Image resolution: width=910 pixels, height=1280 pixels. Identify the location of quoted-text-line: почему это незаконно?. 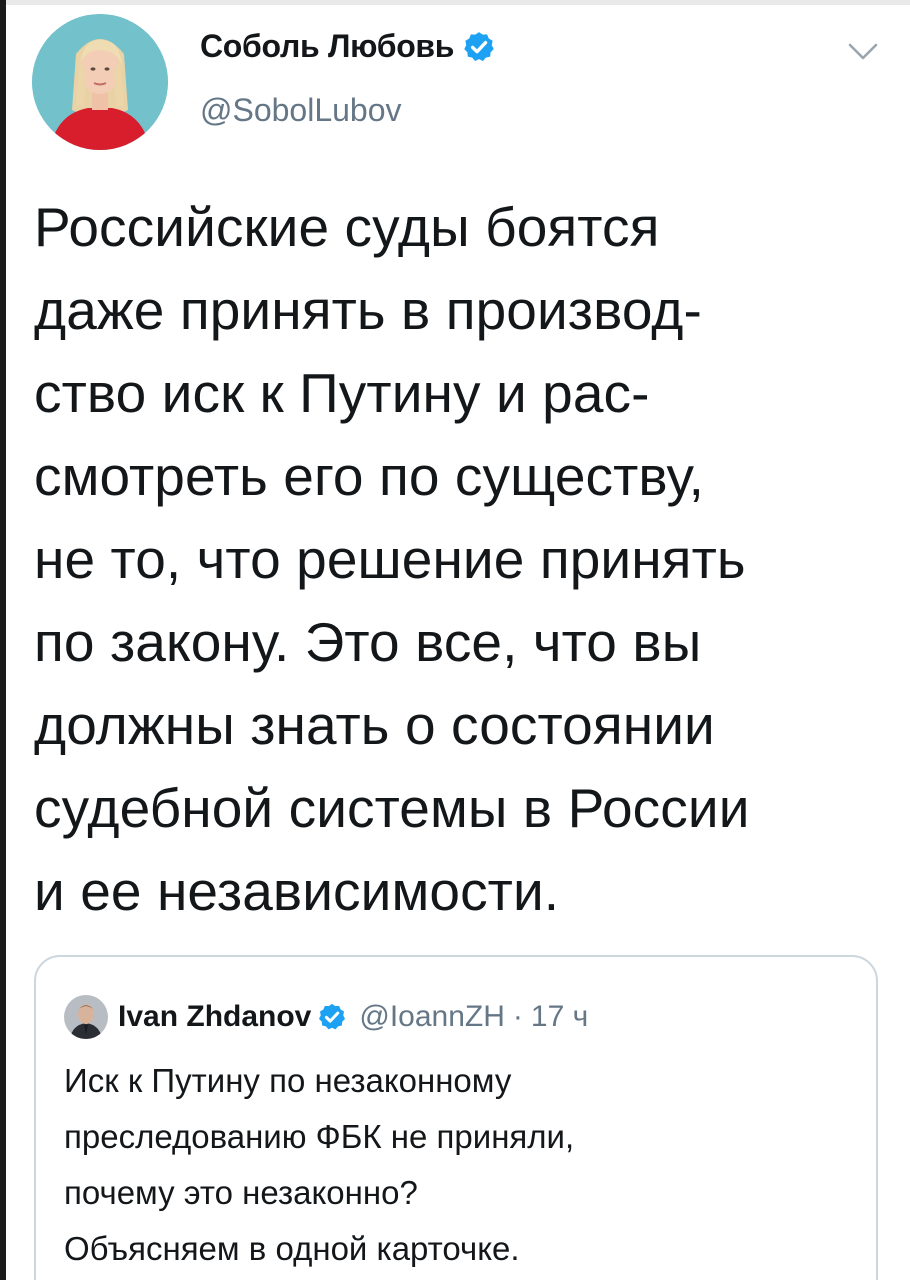
(241, 1192).